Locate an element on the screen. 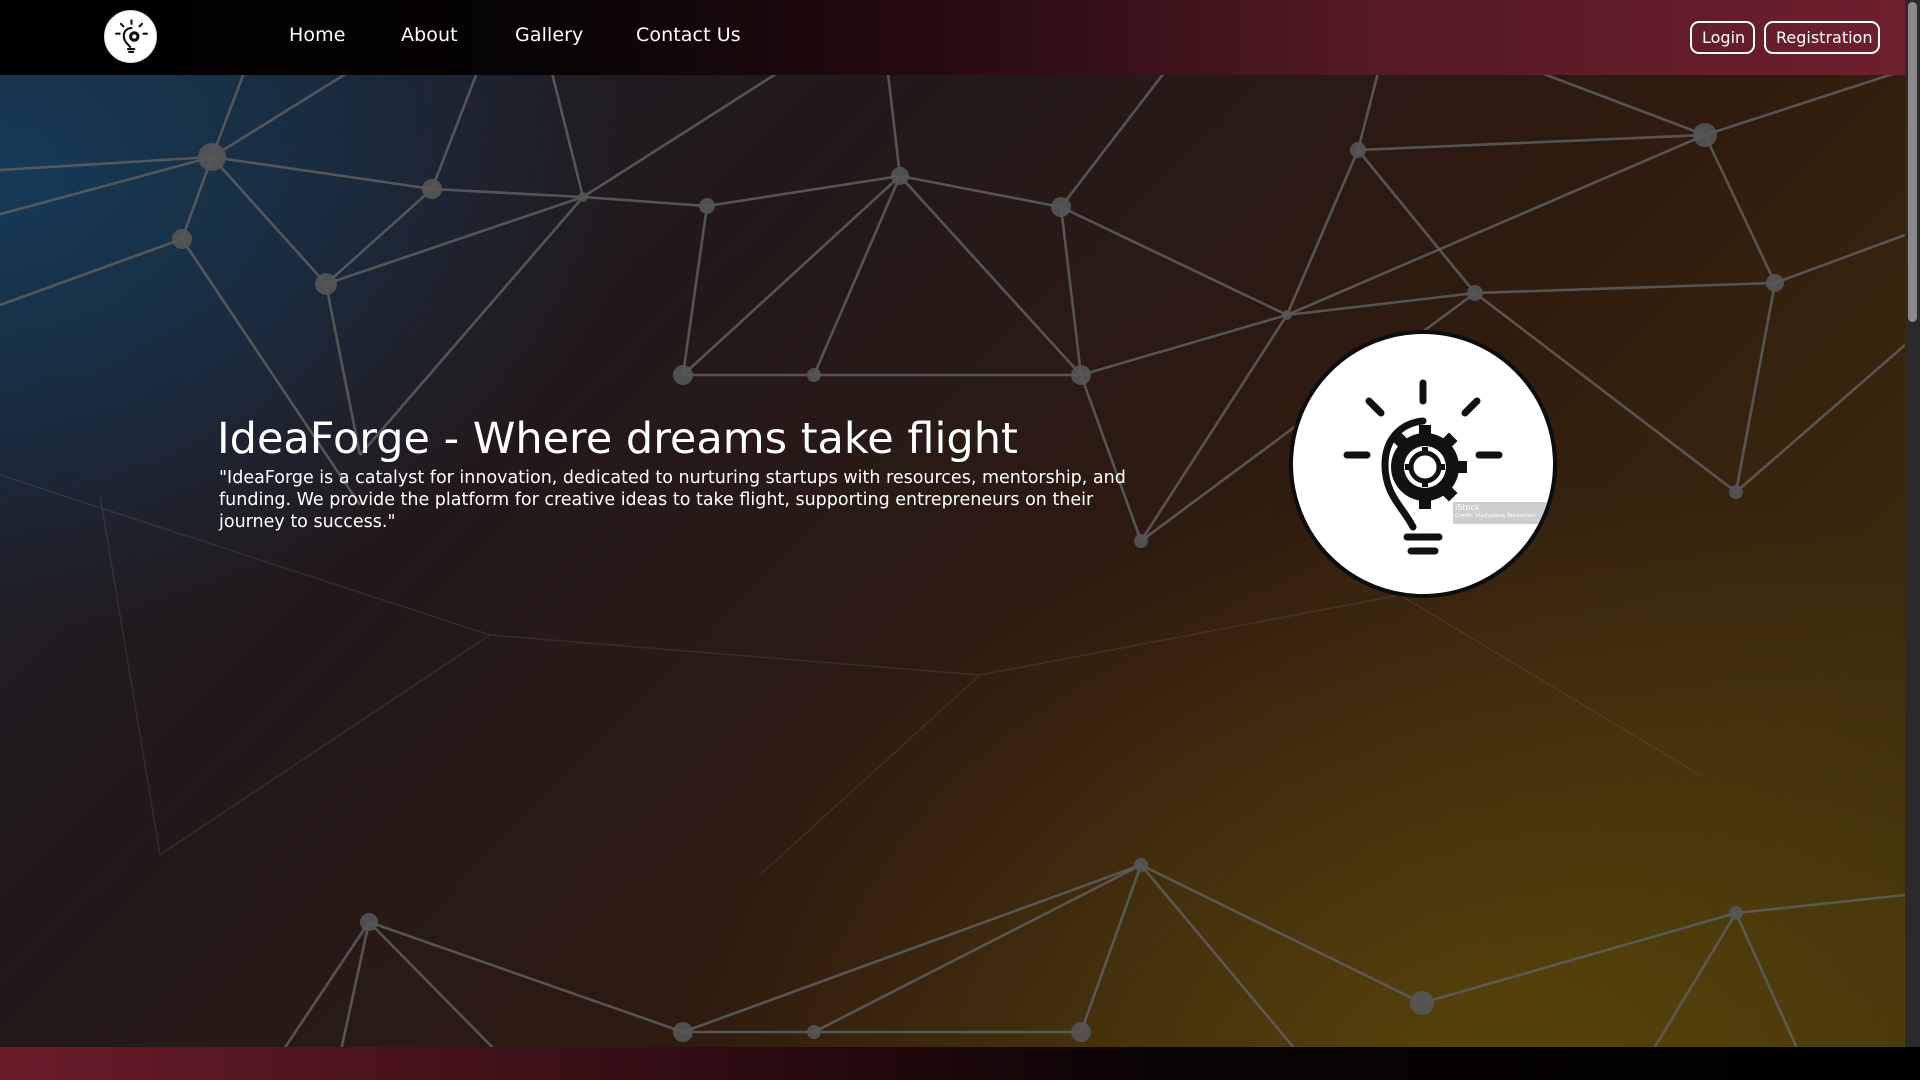 This screenshot has width=1920, height=1080. hero-image: iStock Credit: Vladyslava Yakovenko is located at coordinates (1423, 464).